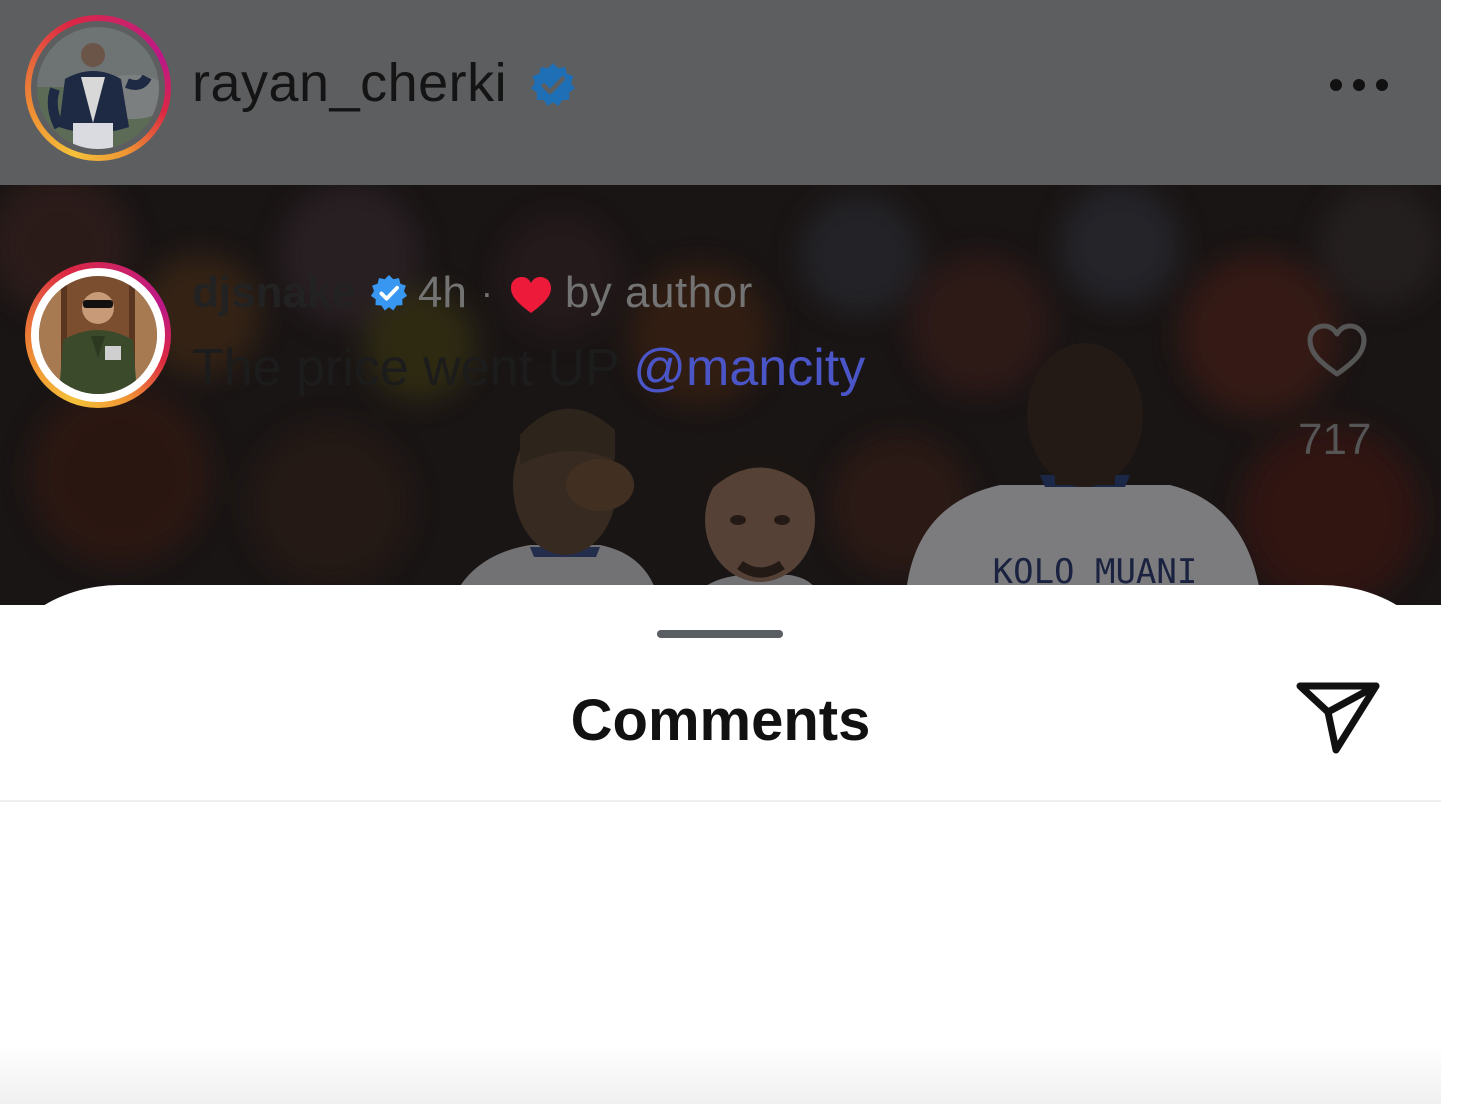  Describe the element at coordinates (530, 295) in the screenshot. I see `heart-filled-icon` at that location.